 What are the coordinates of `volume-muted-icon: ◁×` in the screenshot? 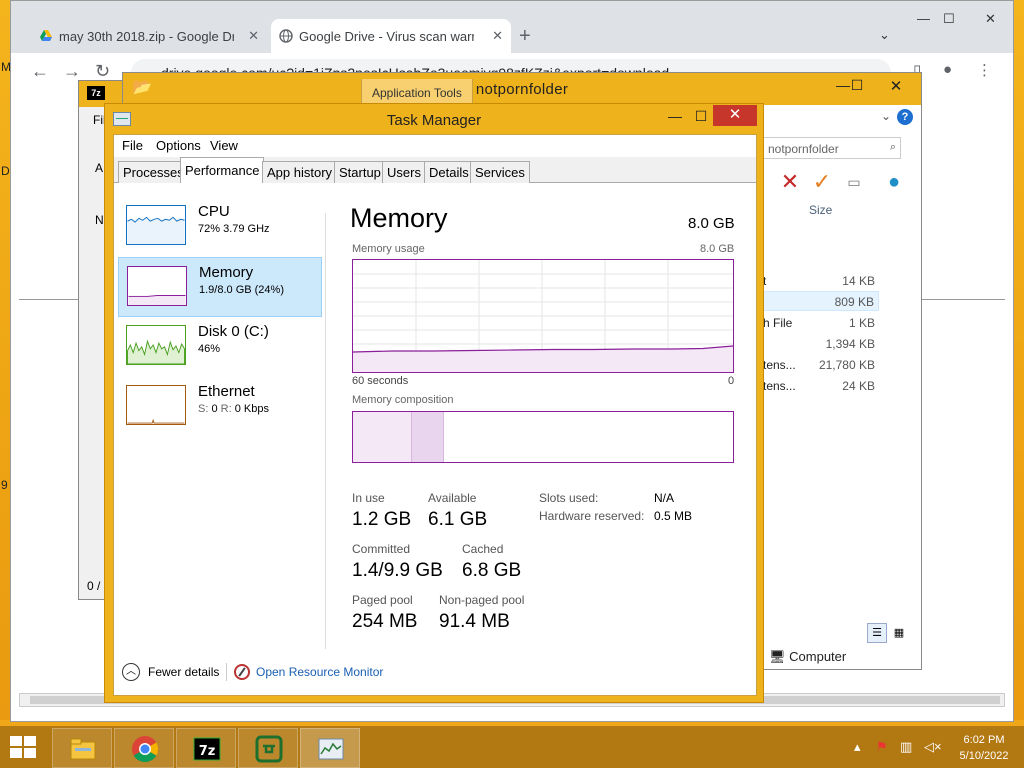 It's located at (933, 747).